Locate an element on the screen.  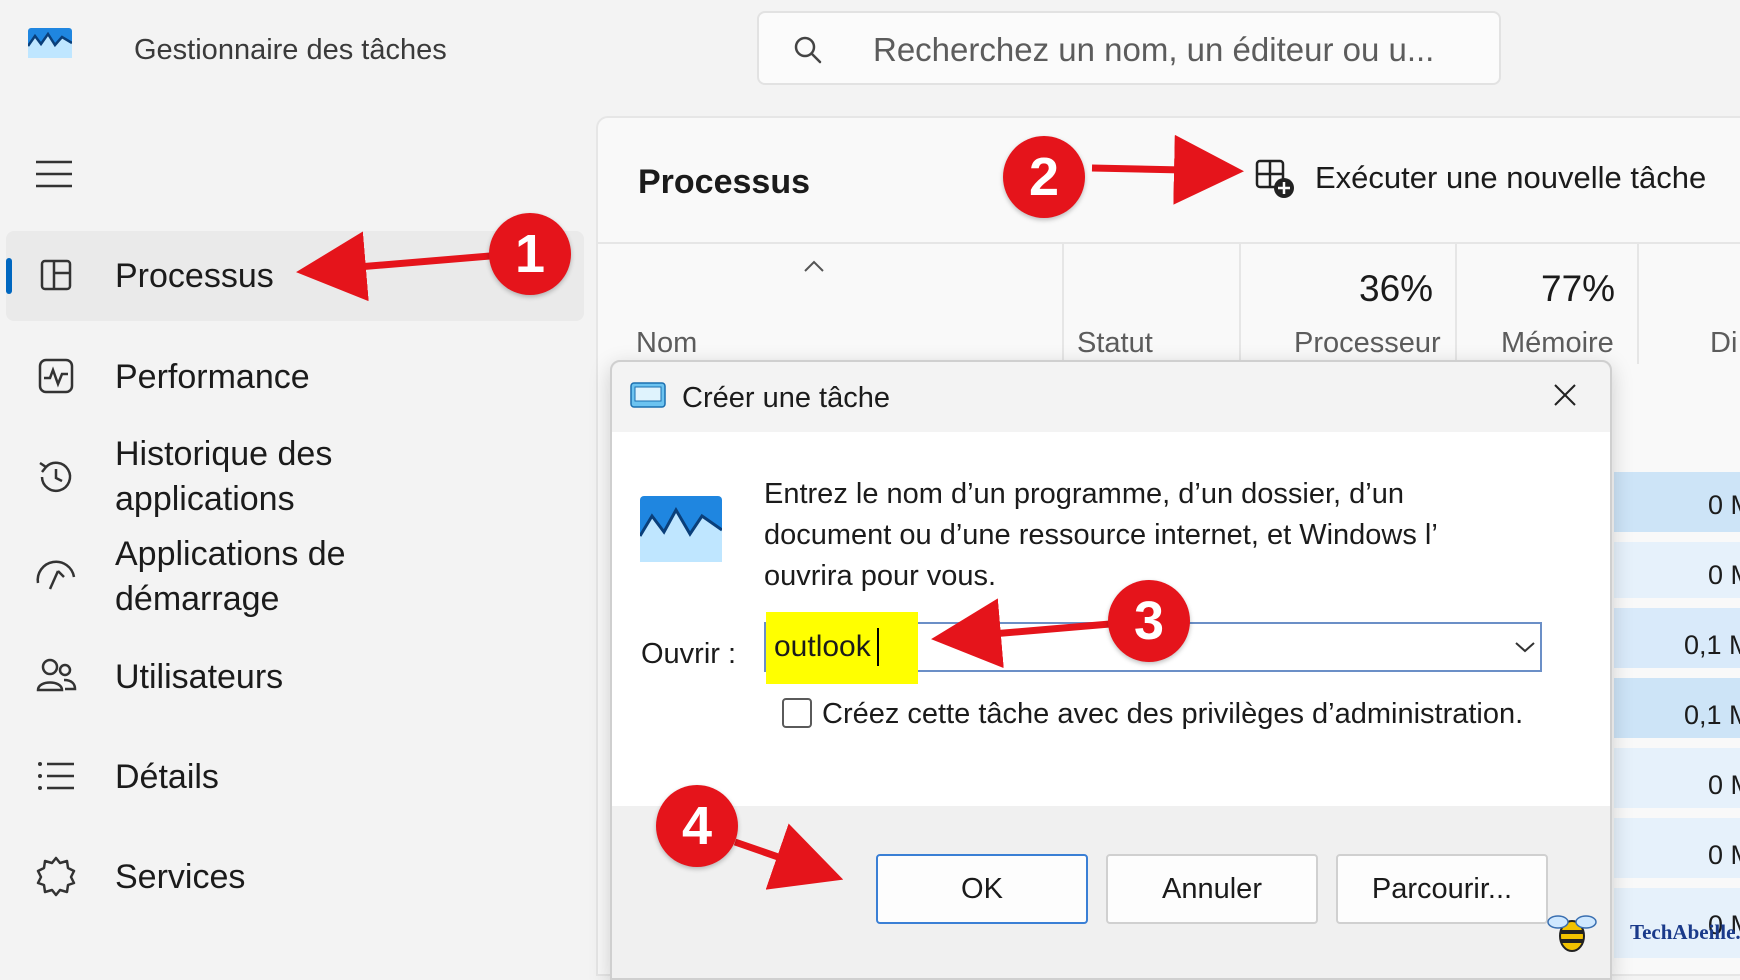
sidebar-item-label: Utilisateurs is located at coordinates (199, 677).